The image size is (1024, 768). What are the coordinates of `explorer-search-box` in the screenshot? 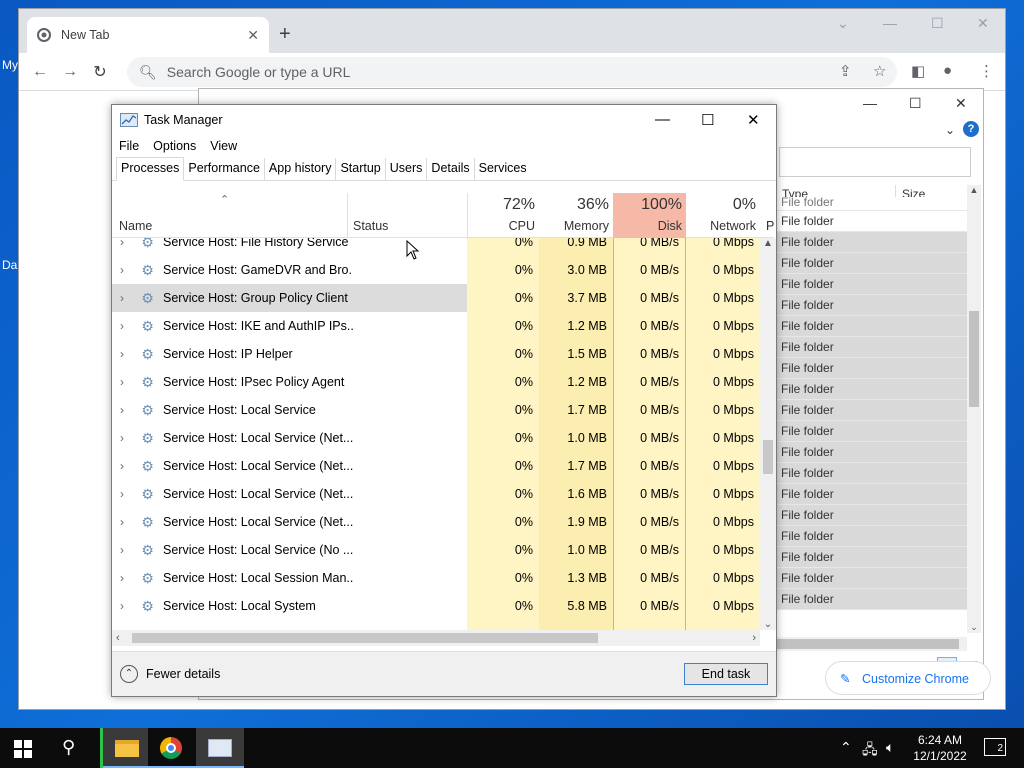 It's located at (875, 162).